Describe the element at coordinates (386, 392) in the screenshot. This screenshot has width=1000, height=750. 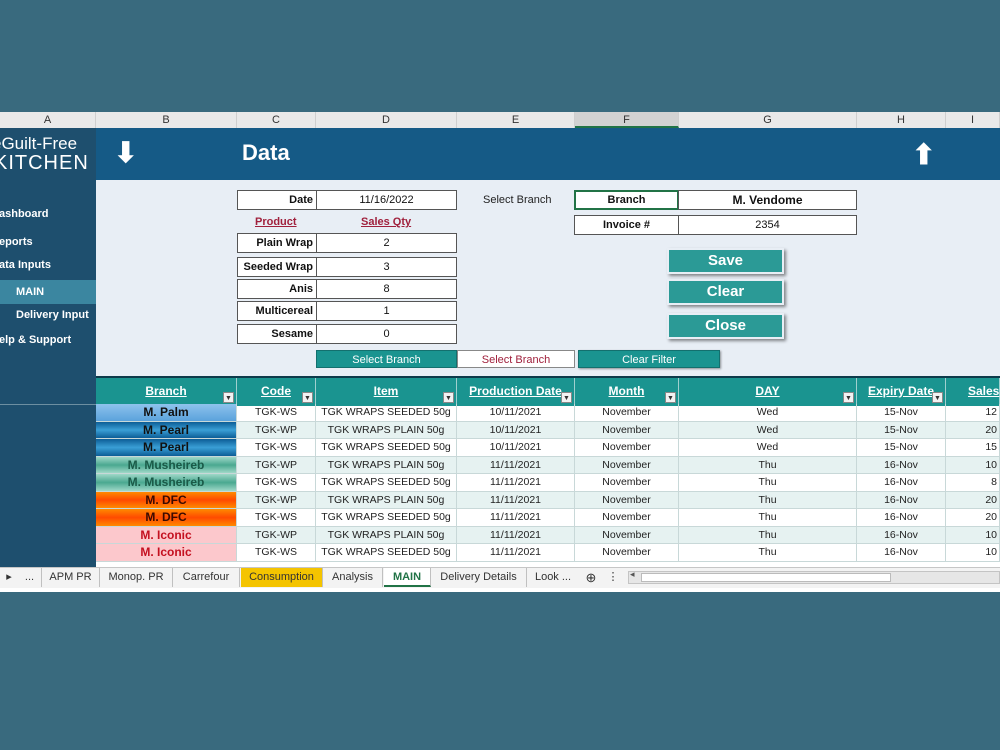
I see `column-item: Item ▼` at that location.